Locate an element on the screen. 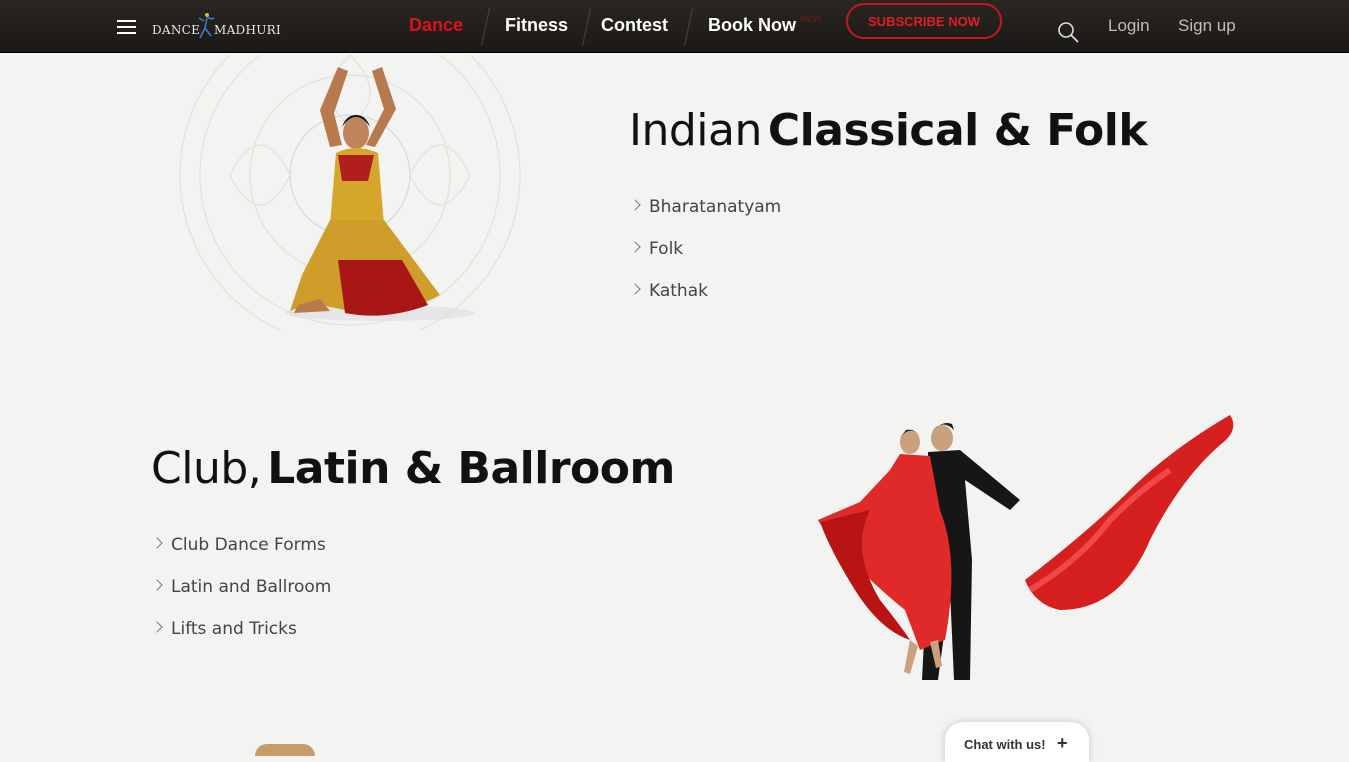 The image size is (1349, 762). nav-dance: Dance is located at coordinates (436, 25).